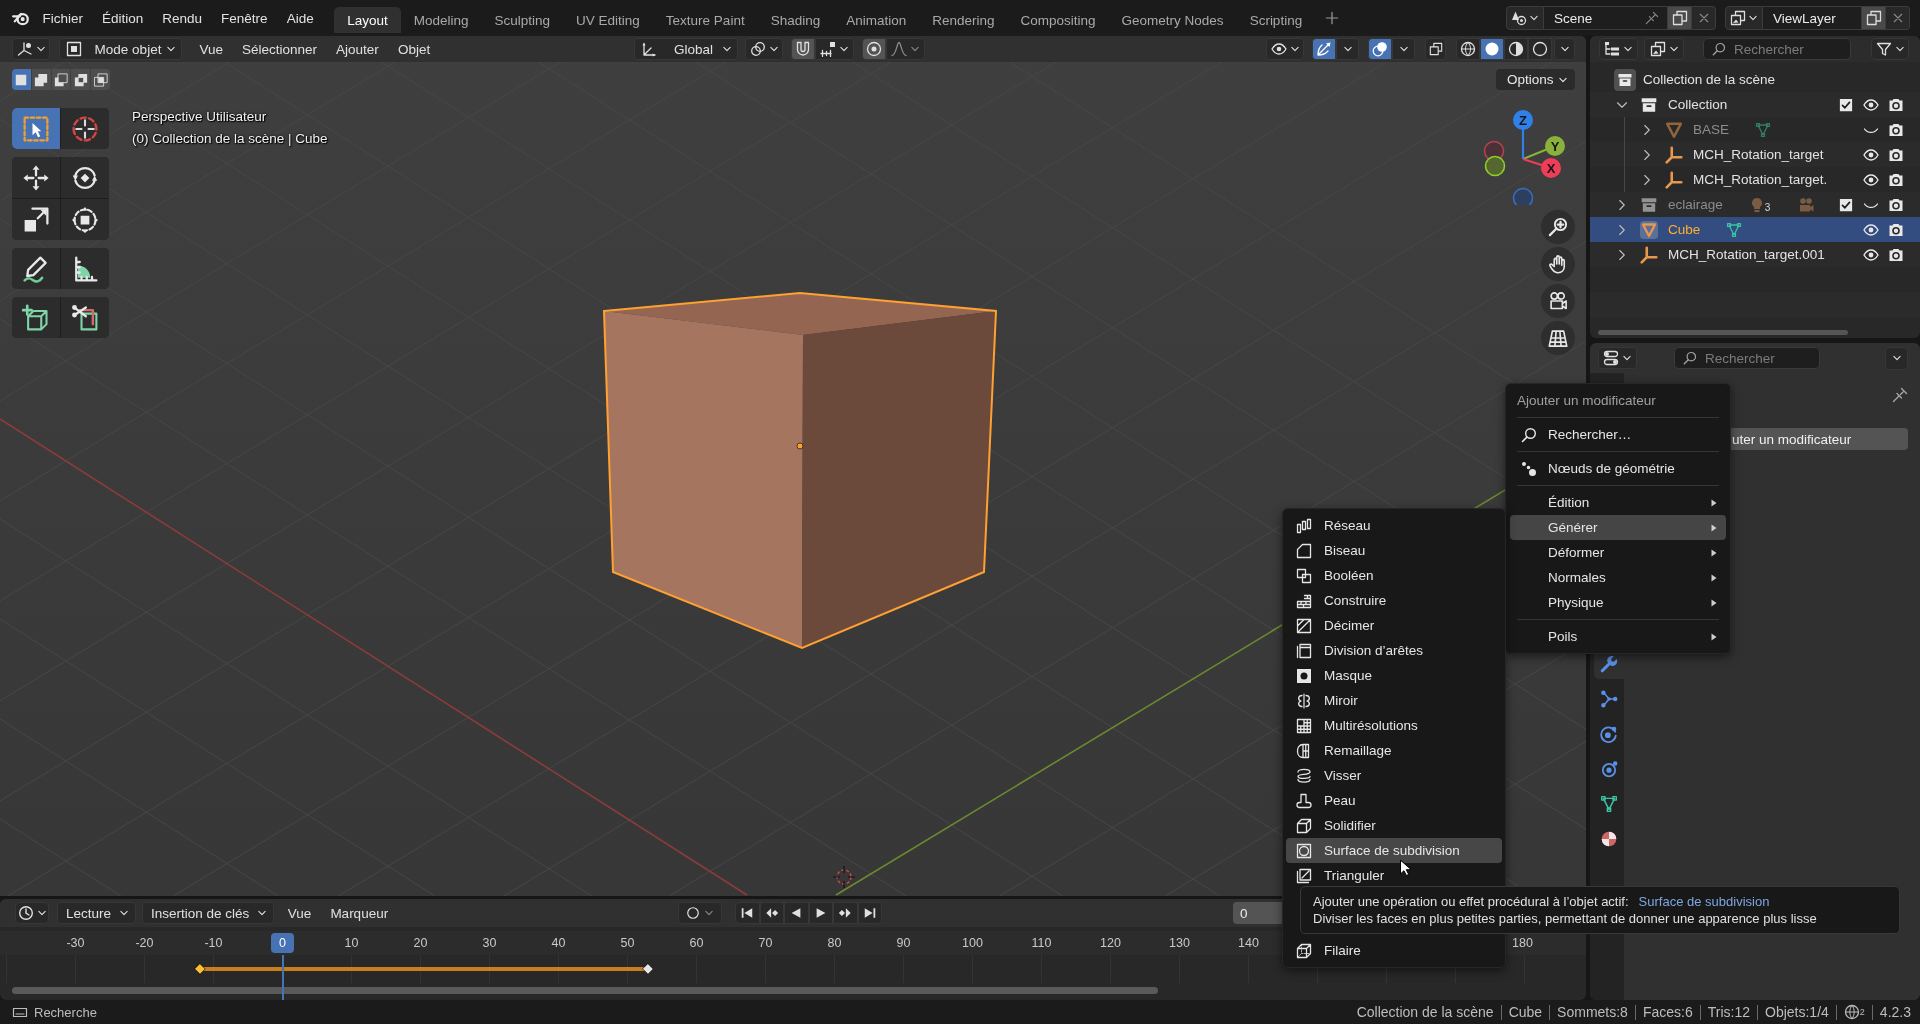 The height and width of the screenshot is (1024, 1920). I want to click on menu-item: Normales, so click(1618, 577).